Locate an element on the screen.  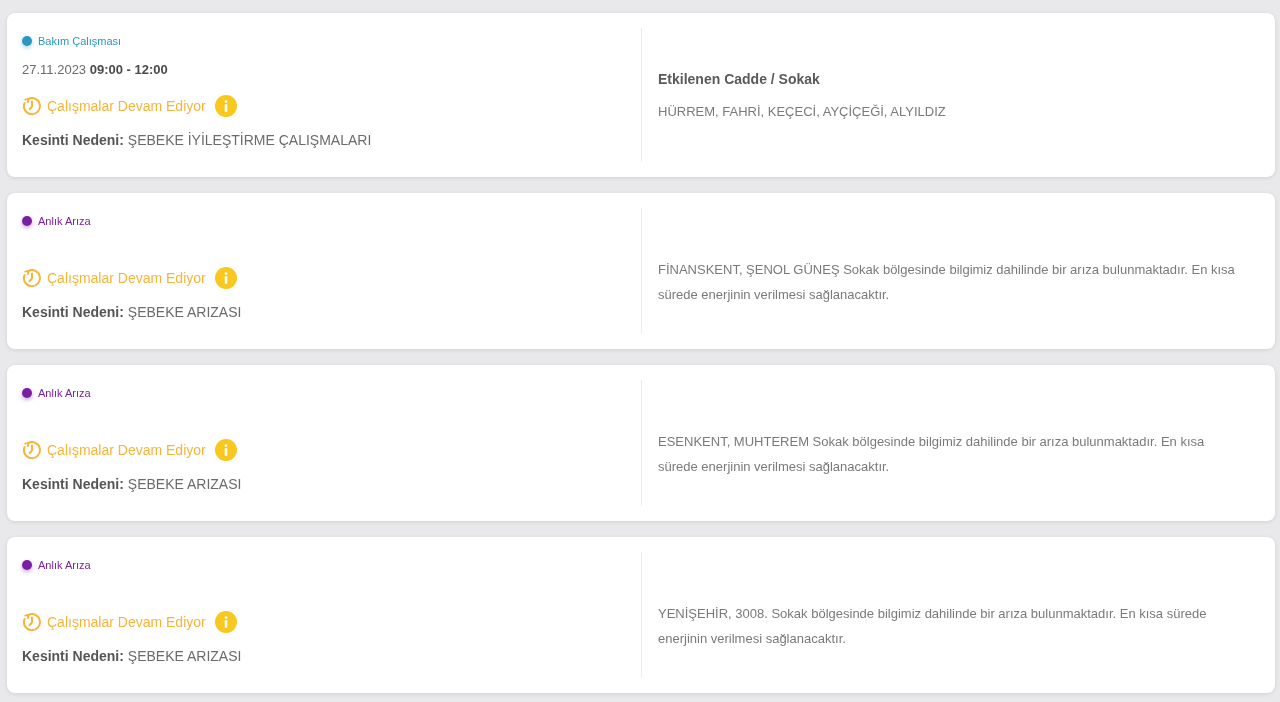
outage-description: ESENKENT, MUHTEREM Sokak bölgesinde bilgimiz dahilinde bir arıza bulunmaktadır. En kısa sürede enerjinin verilmesi sağlanacaktır. is located at coordinates (932, 454).